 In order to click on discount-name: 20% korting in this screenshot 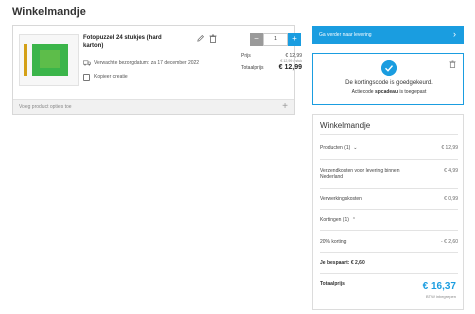, I will do `click(333, 242)`.